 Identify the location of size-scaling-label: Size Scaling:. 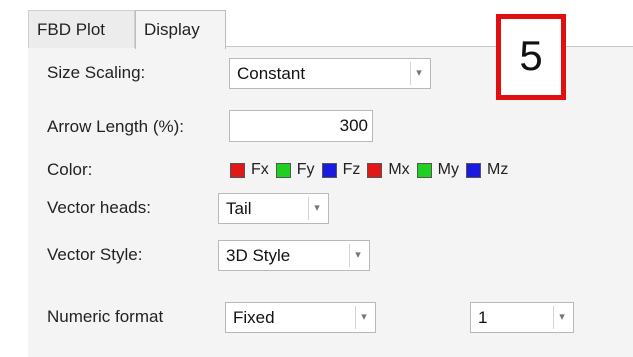
(96, 72).